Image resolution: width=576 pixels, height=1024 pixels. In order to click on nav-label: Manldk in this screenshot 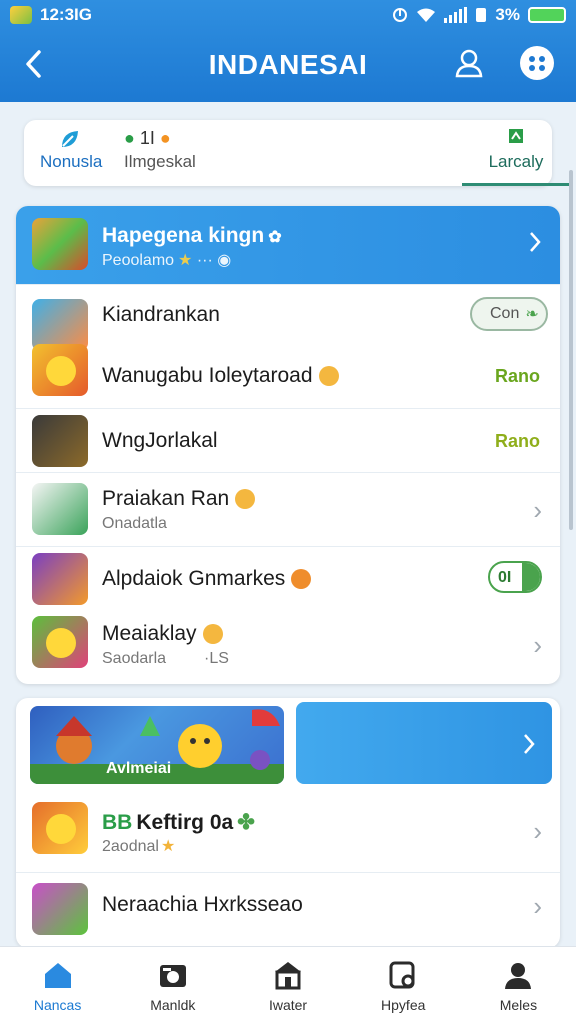, I will do `click(173, 1005)`.